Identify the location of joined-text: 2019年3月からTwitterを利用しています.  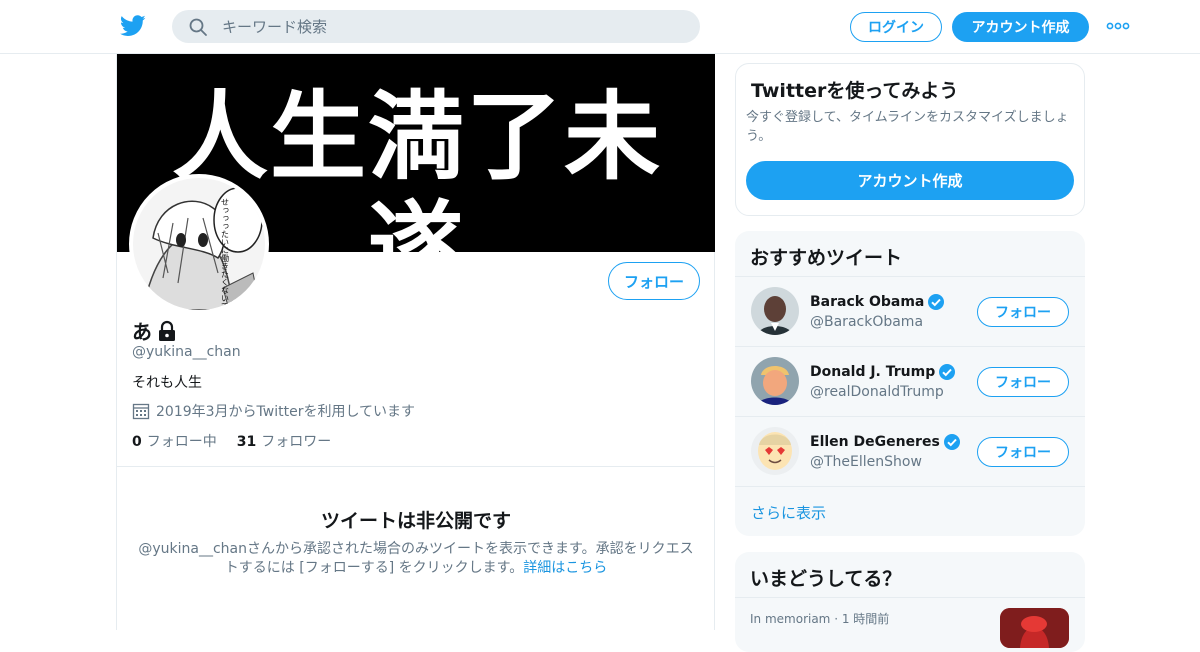
(286, 412).